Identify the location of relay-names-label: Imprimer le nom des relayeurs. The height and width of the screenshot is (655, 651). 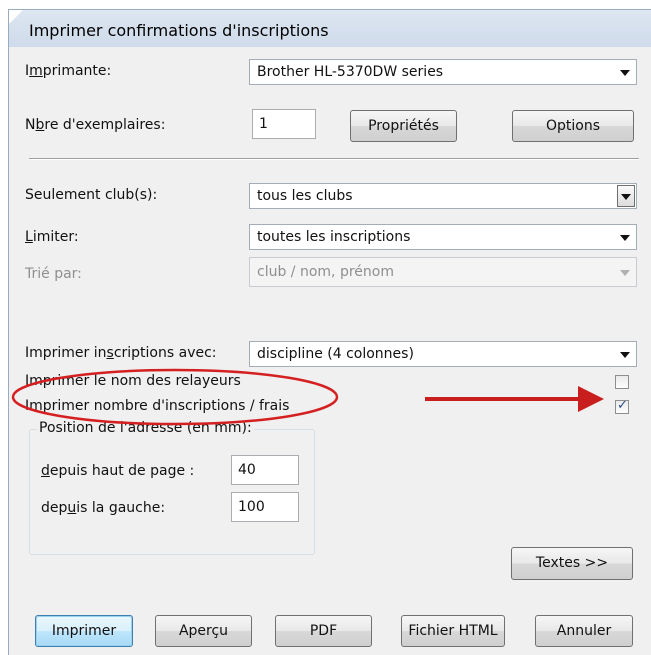
(133, 381).